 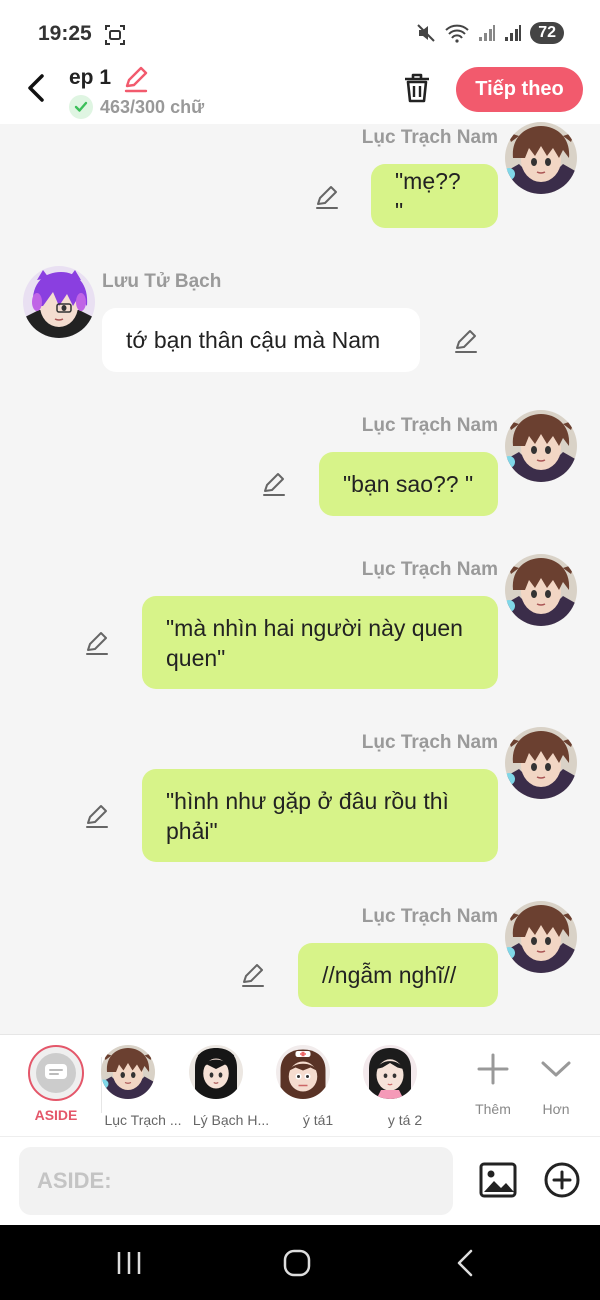 I want to click on add-character-button: Thêm, so click(x=493, y=1081).